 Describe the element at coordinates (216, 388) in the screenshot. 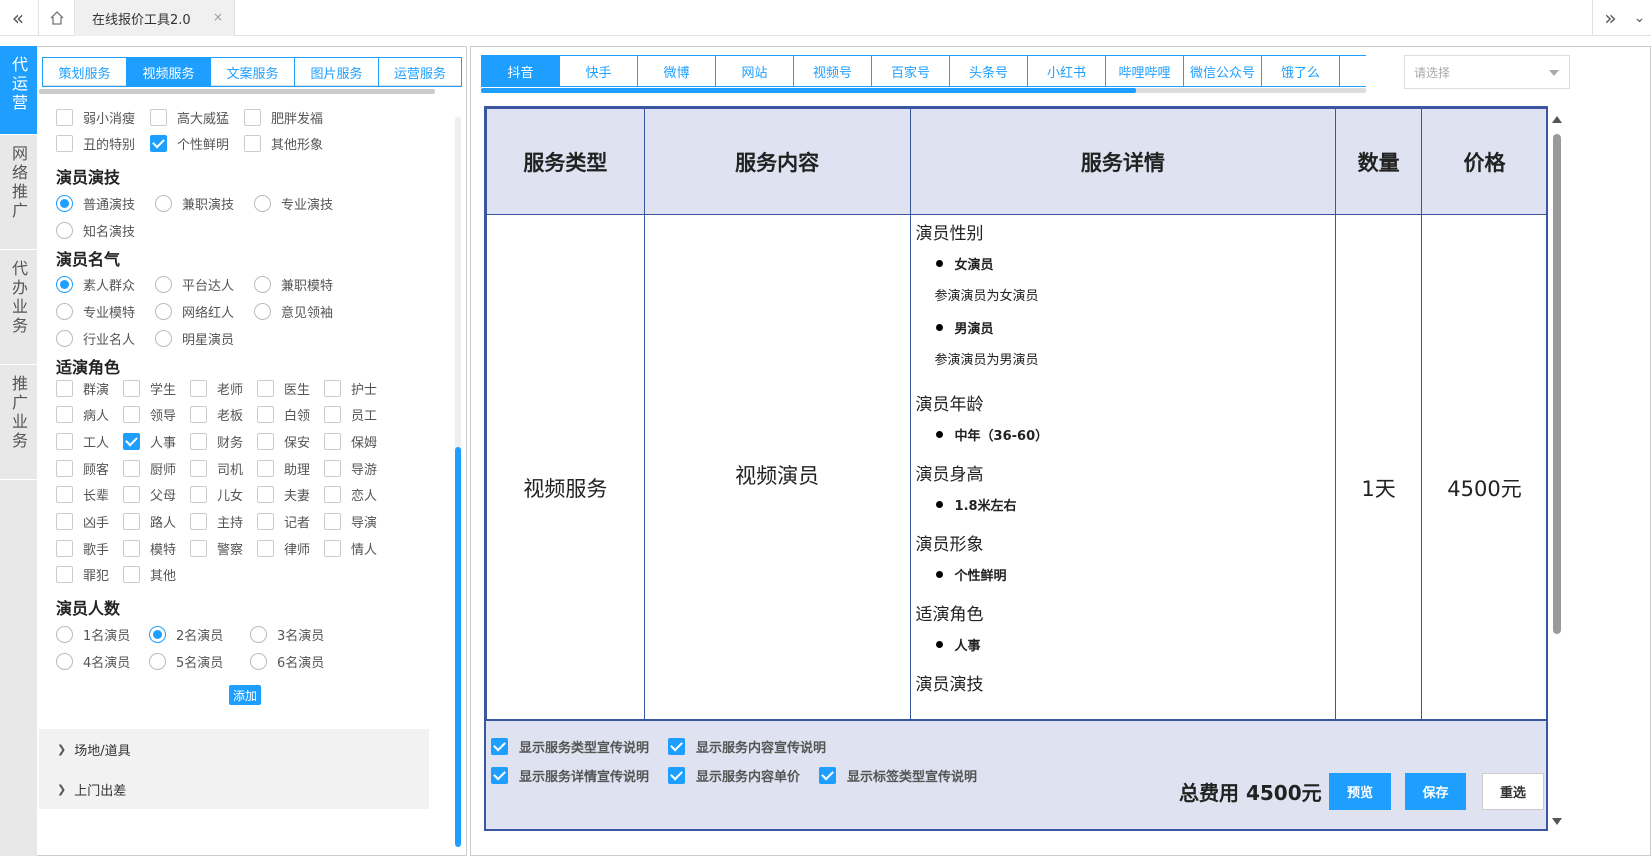

I see `role-option: 老师` at that location.